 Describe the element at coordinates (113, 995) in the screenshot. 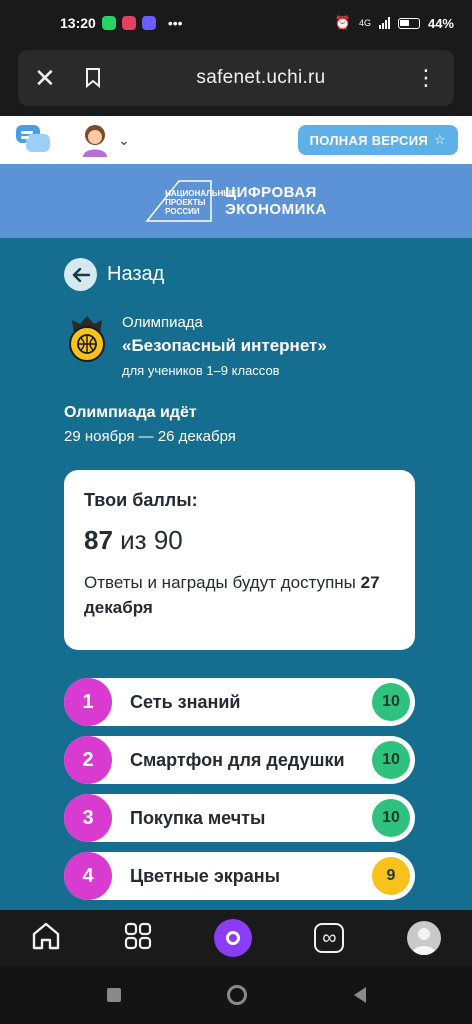

I see `recent-apps-icon` at that location.